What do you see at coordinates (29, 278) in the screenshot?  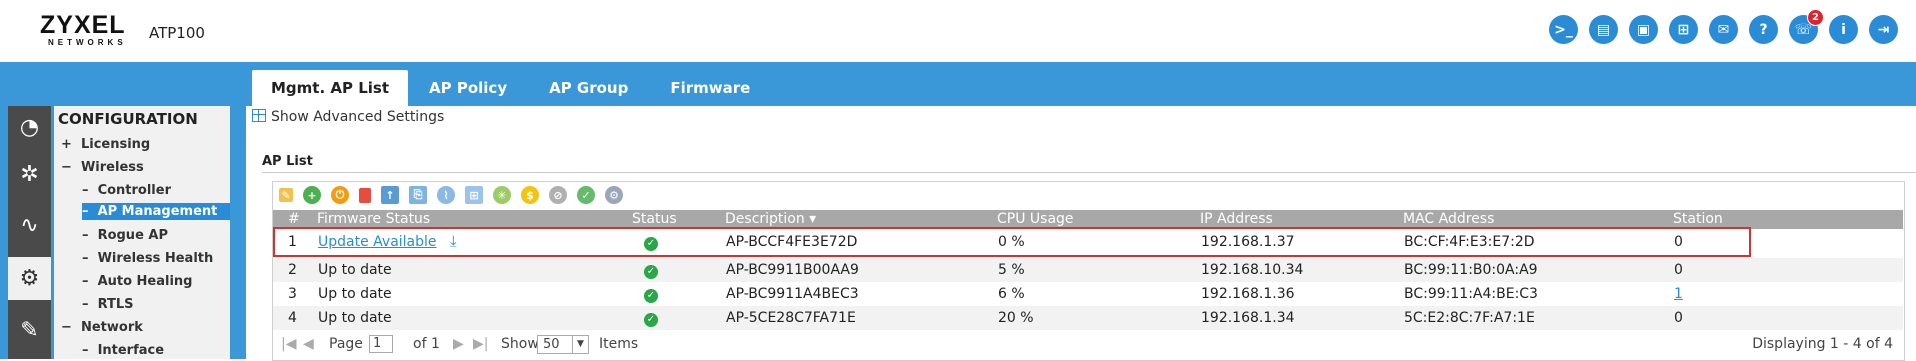 I see `configuration-gear-icon: ⚙` at bounding box center [29, 278].